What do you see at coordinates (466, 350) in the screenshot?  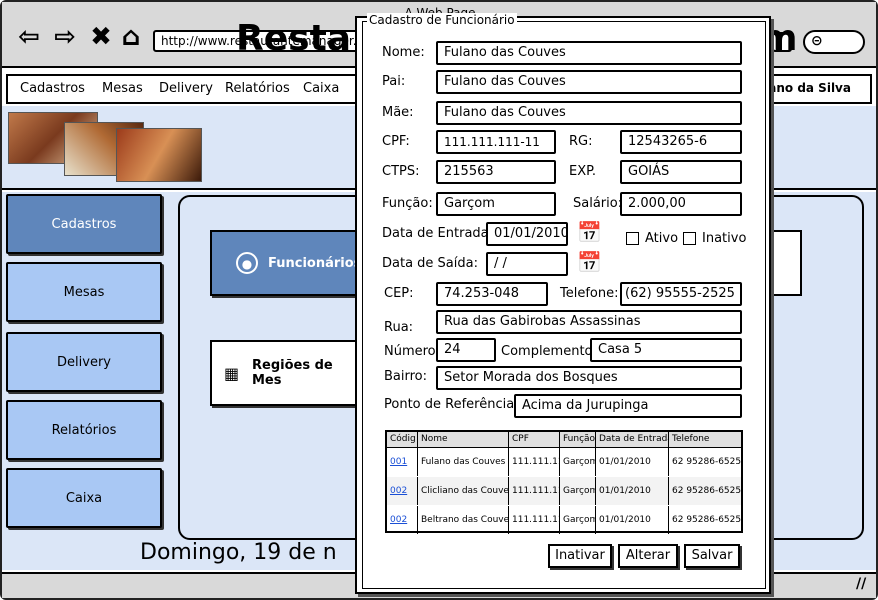 I see `numero-field: 24` at bounding box center [466, 350].